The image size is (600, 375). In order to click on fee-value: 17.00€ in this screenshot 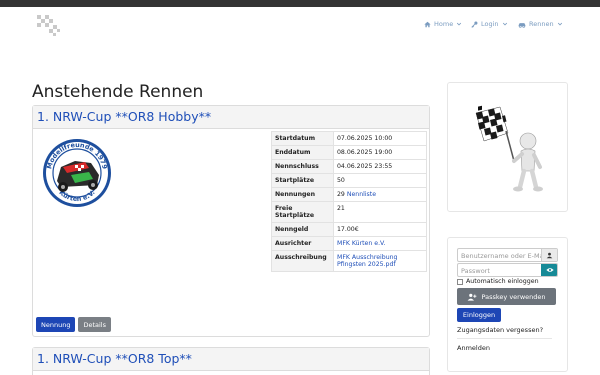, I will do `click(380, 229)`.